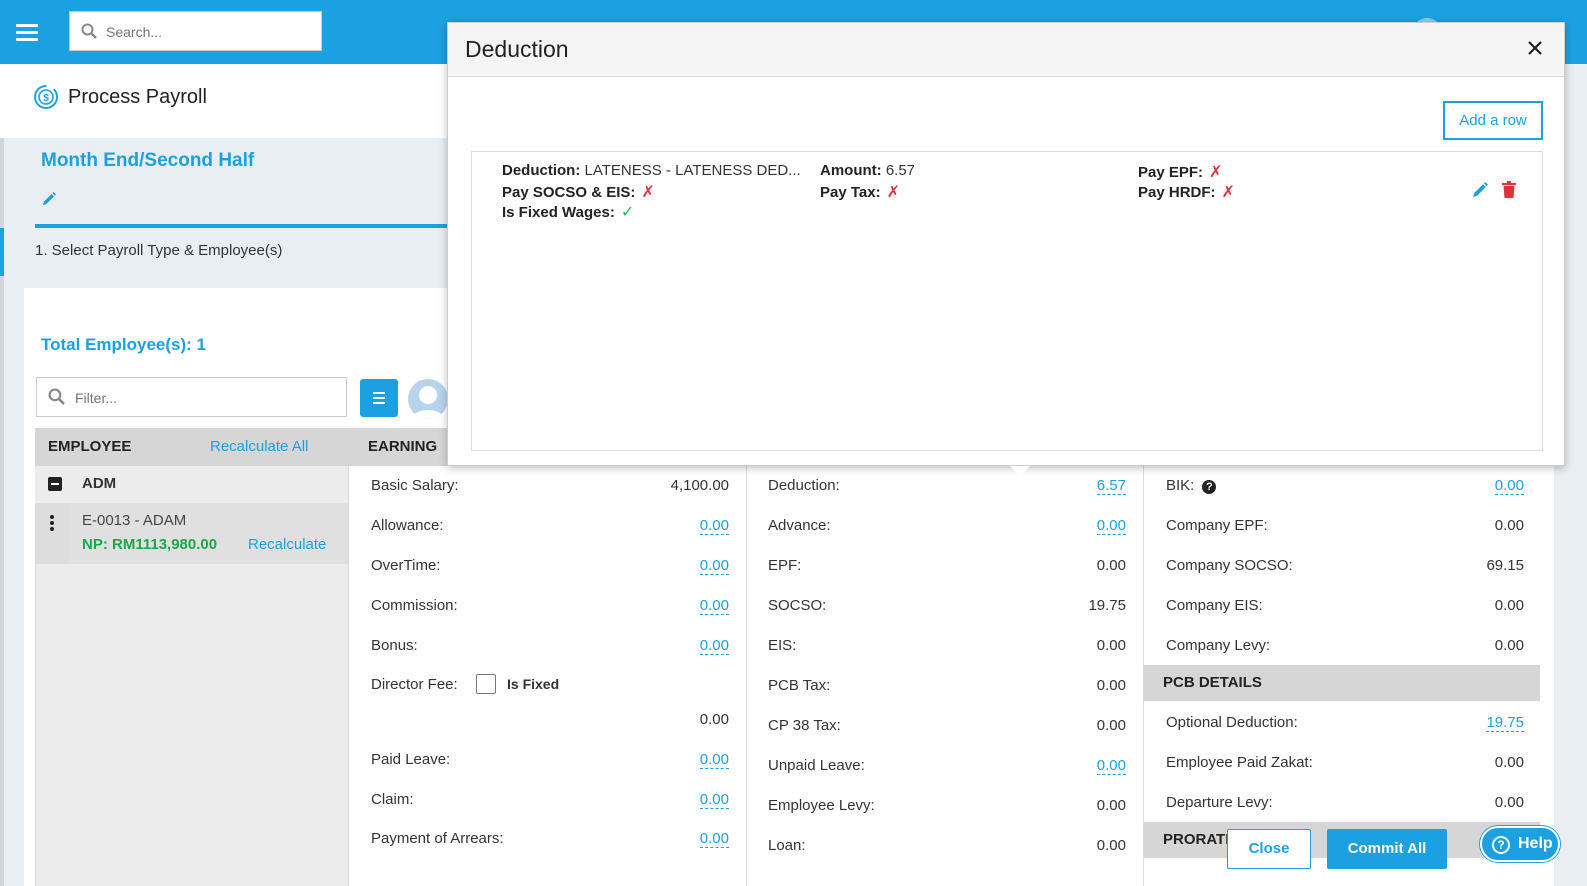 The image size is (1587, 886). What do you see at coordinates (578, 192) in the screenshot?
I see `entry-pay-socso-eis: Pay SOCSO & EIS: ✗` at bounding box center [578, 192].